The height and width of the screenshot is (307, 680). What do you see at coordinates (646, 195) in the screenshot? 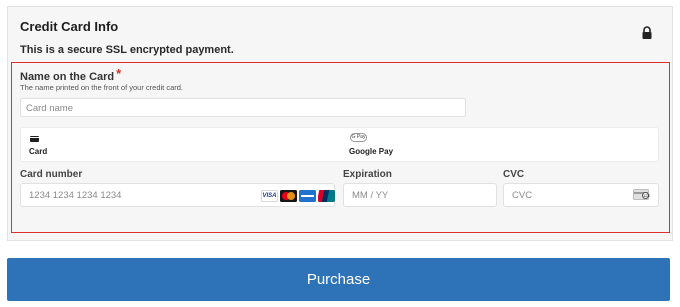
I see `cvc-icon-text: 123` at bounding box center [646, 195].